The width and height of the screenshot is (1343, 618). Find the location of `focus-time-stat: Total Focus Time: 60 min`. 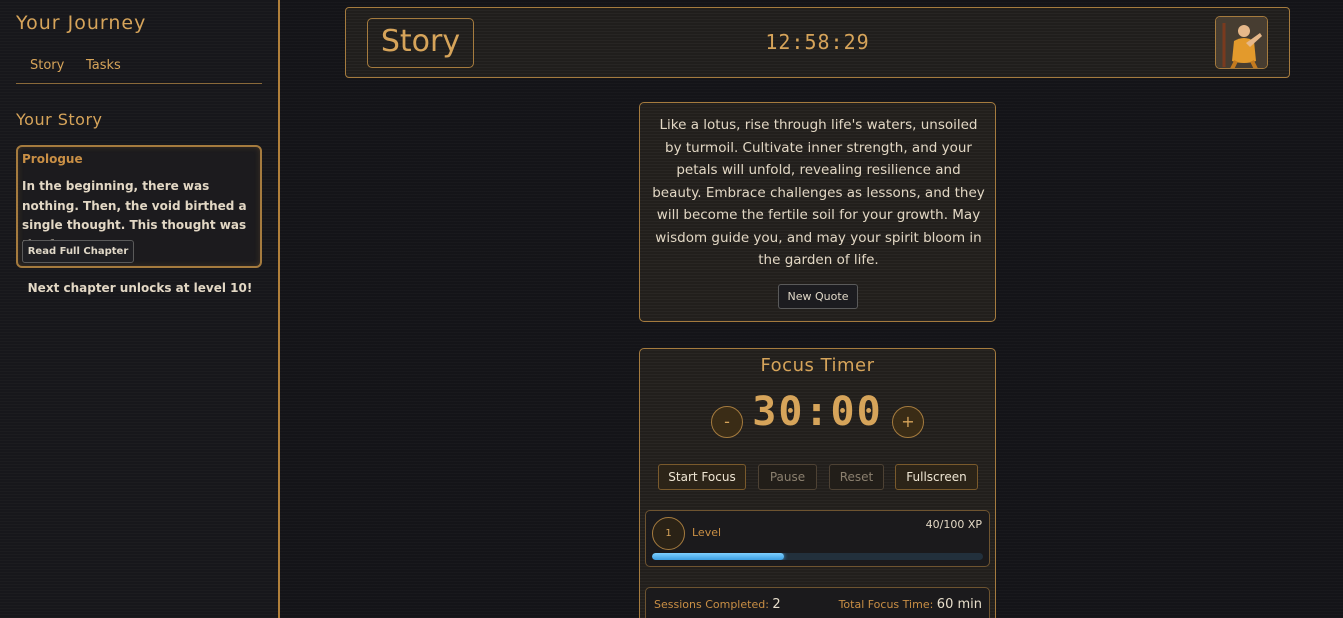

focus-time-stat: Total Focus Time: 60 min is located at coordinates (910, 604).